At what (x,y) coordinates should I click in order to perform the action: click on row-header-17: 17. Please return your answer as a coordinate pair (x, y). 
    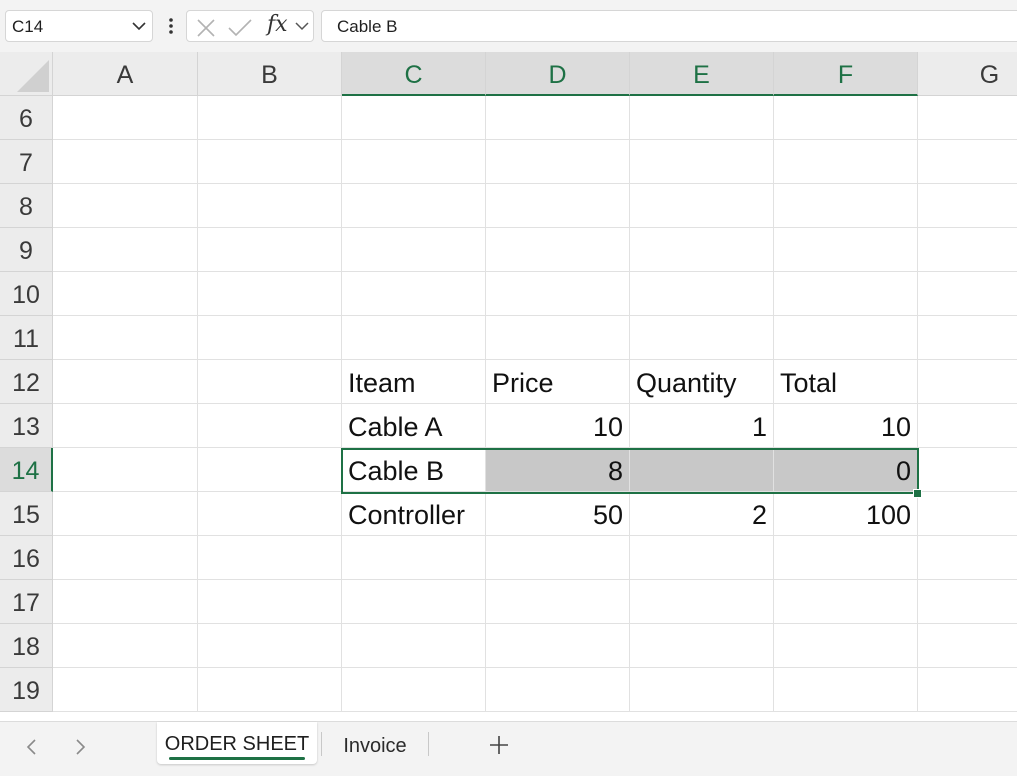
    Looking at the image, I should click on (26, 602).